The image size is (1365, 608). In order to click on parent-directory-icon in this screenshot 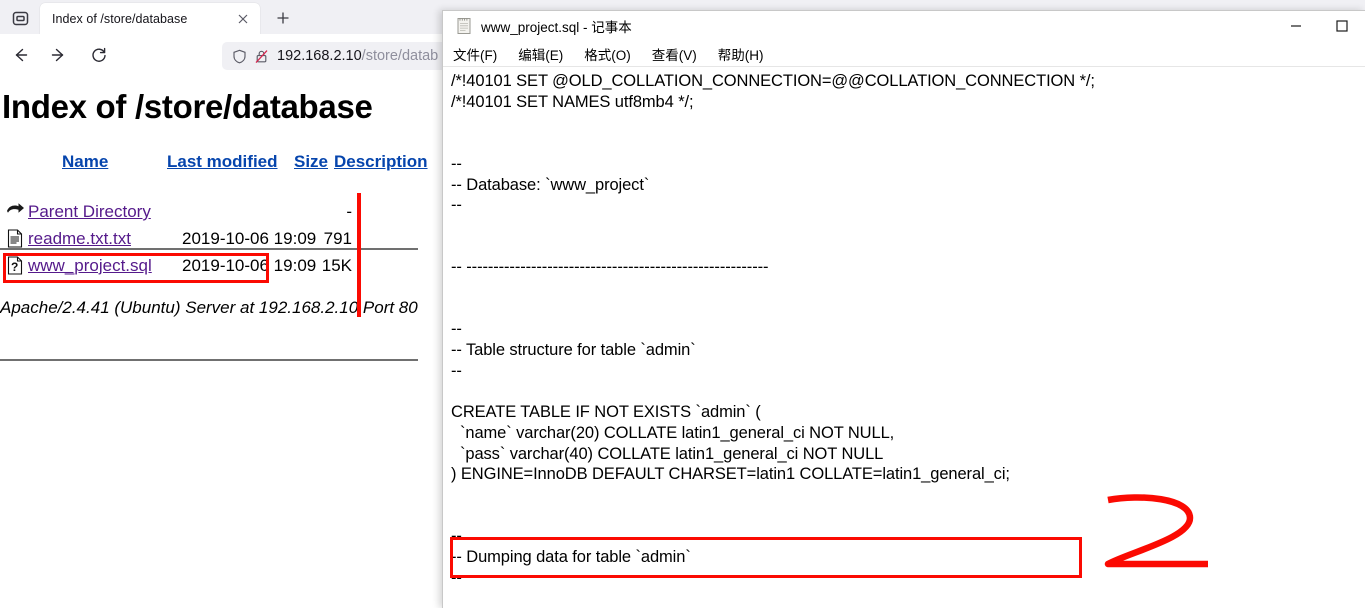, I will do `click(15, 211)`.